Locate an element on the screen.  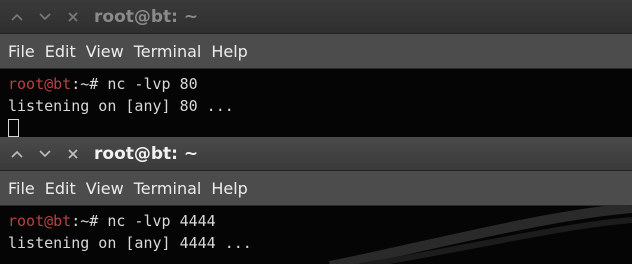
text-cursor is located at coordinates (13, 128).